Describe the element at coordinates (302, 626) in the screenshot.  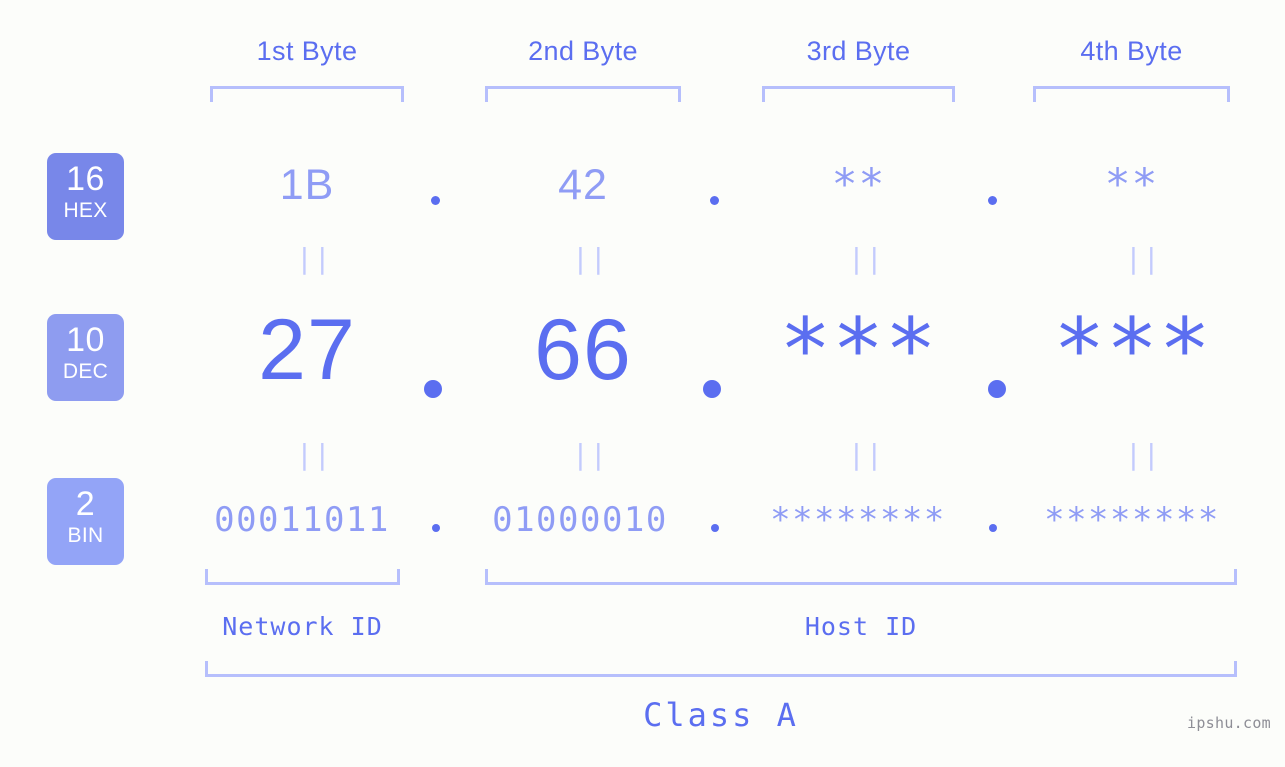
I see `network-id-label: Network ID` at that location.